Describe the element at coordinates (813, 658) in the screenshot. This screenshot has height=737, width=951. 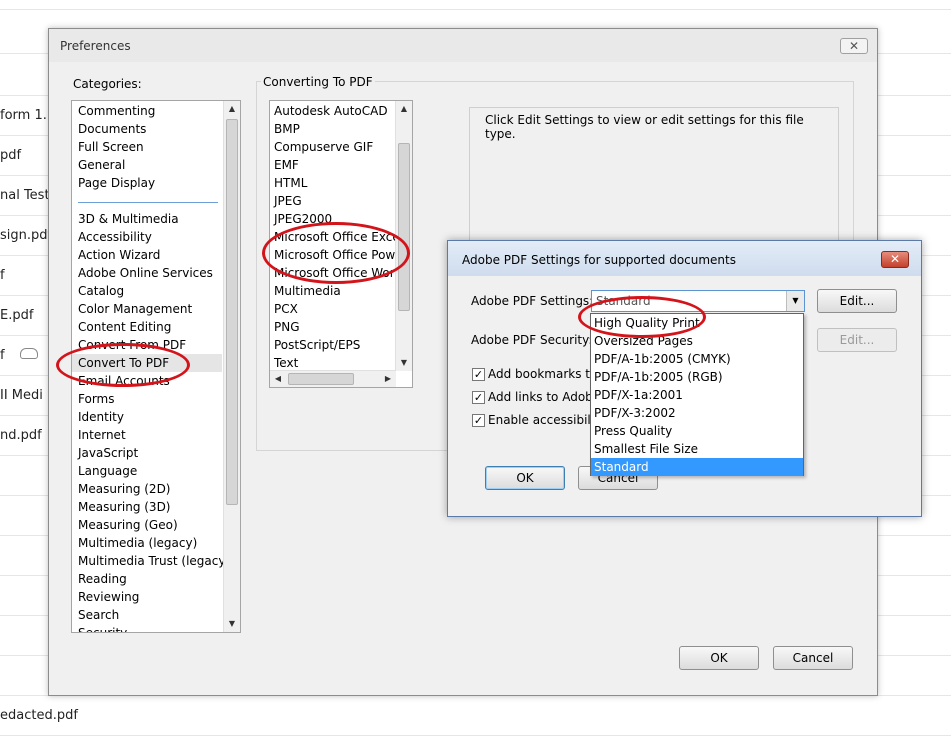
I see `cancel-button: Cancel` at that location.